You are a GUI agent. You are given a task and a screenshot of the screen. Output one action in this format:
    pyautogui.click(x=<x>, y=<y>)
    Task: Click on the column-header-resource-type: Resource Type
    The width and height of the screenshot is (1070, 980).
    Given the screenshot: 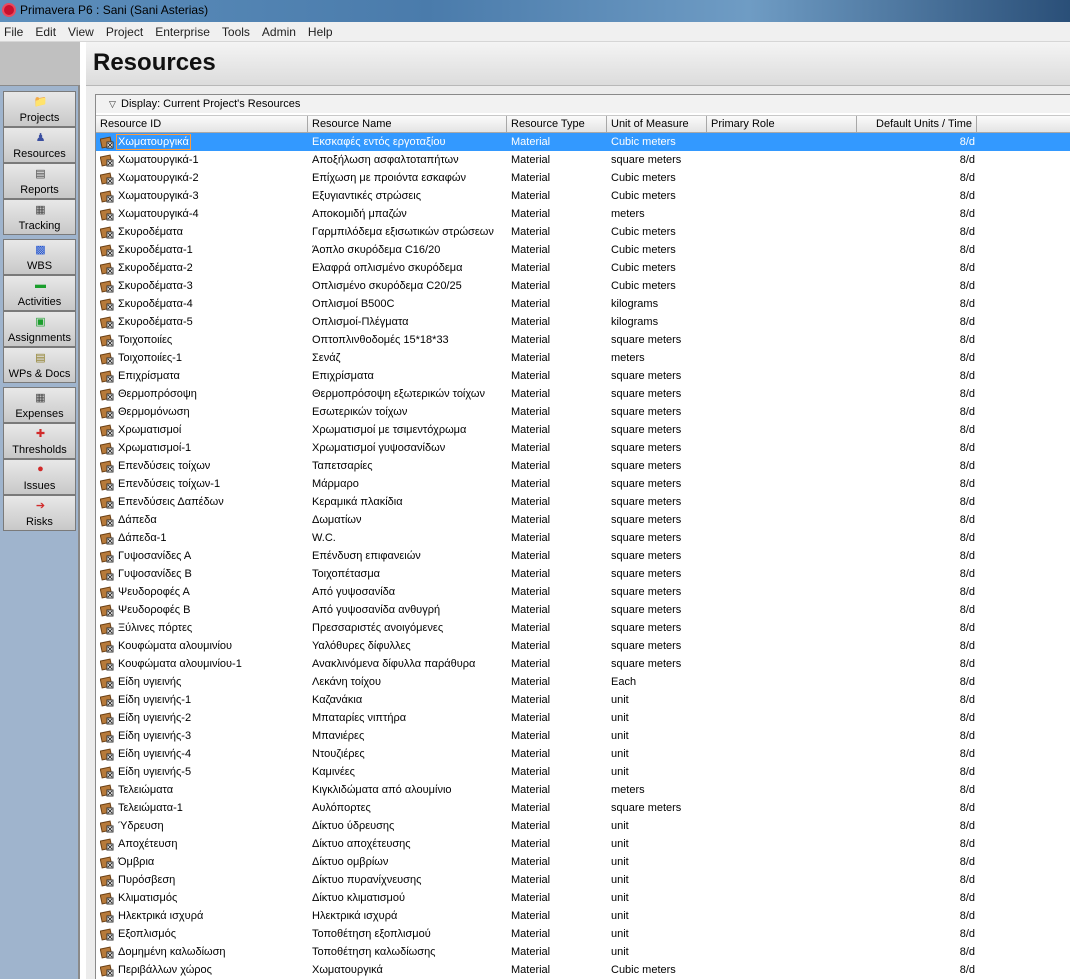 What is the action you would take?
    pyautogui.click(x=557, y=124)
    